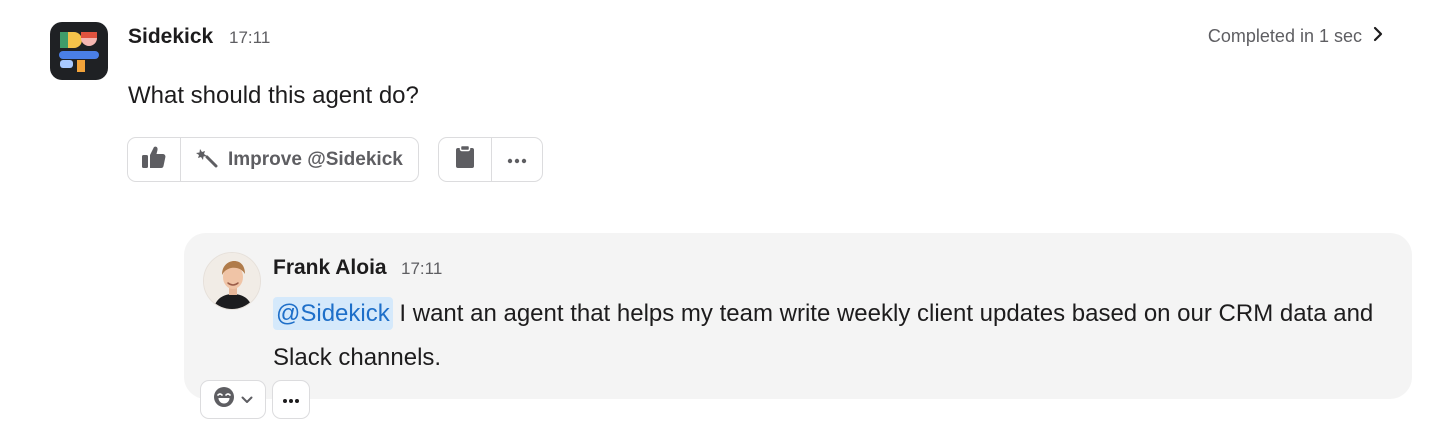  What do you see at coordinates (273, 95) in the screenshot?
I see `agent-message-text: What should this agent do?` at bounding box center [273, 95].